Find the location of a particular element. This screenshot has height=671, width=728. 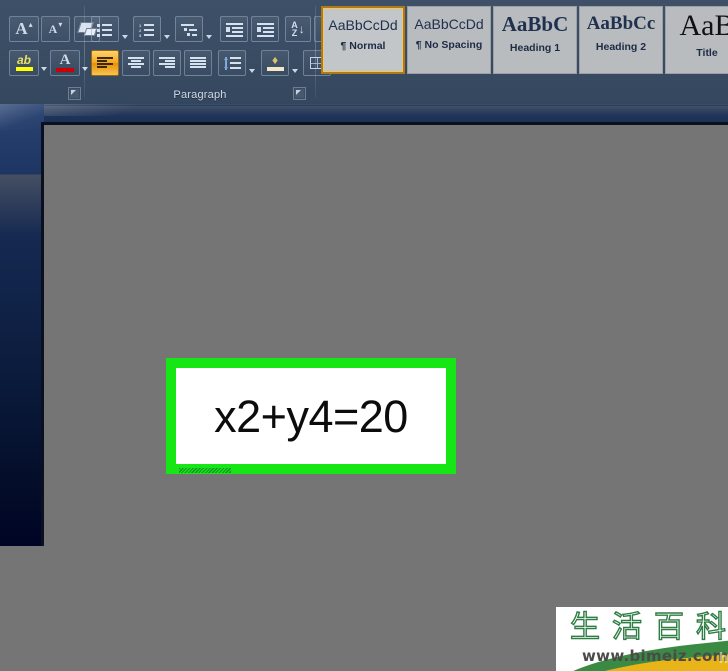

style-sample-normal: AaBbCcDd is located at coordinates (363, 25).